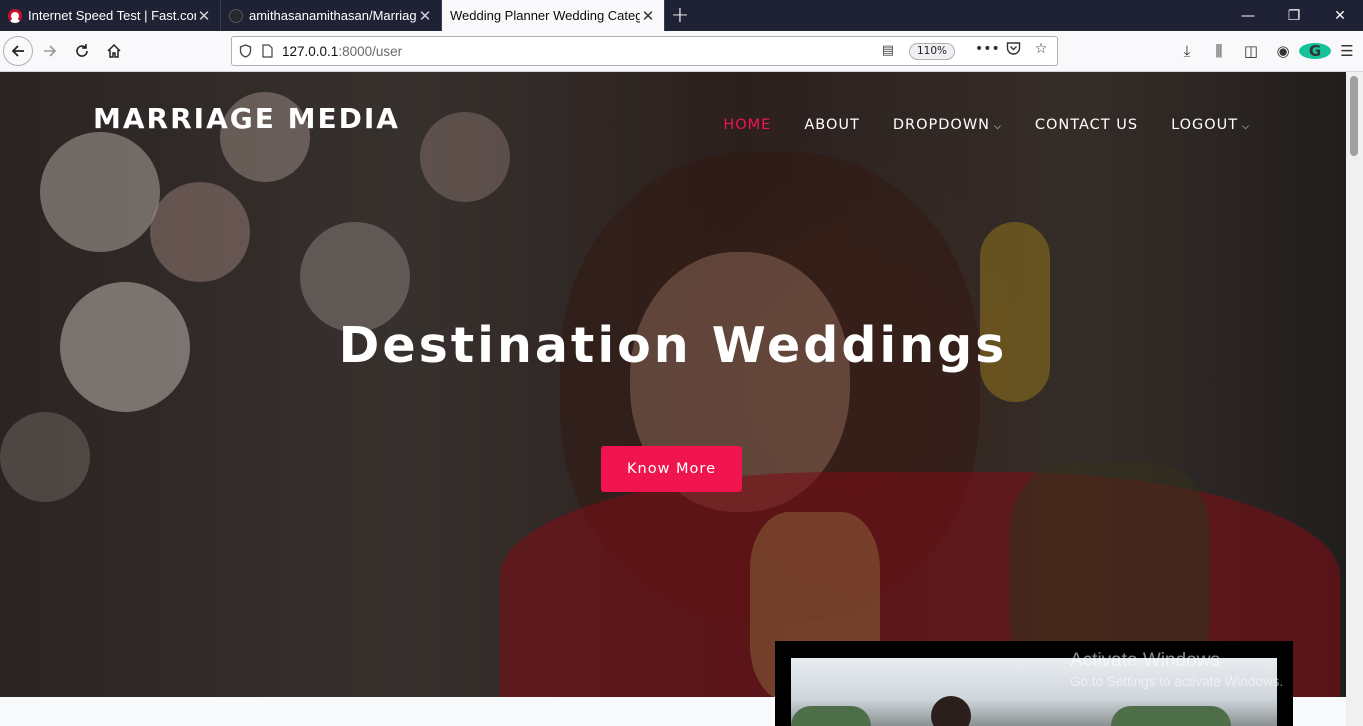 The height and width of the screenshot is (726, 1363). Describe the element at coordinates (15, 15) in the screenshot. I see `fast-icon` at that location.